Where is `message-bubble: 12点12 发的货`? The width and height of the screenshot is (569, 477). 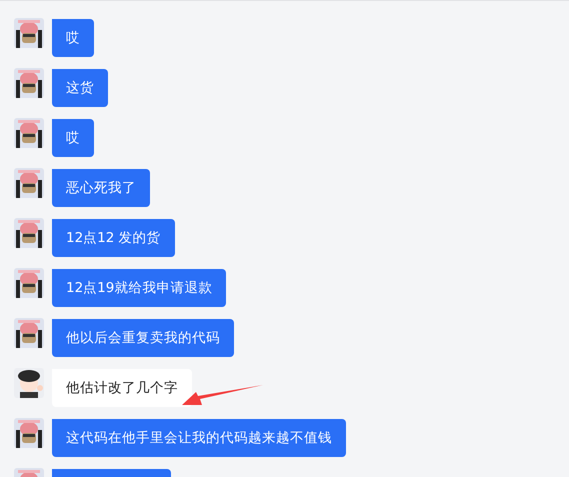 message-bubble: 12点12 发的货 is located at coordinates (113, 238).